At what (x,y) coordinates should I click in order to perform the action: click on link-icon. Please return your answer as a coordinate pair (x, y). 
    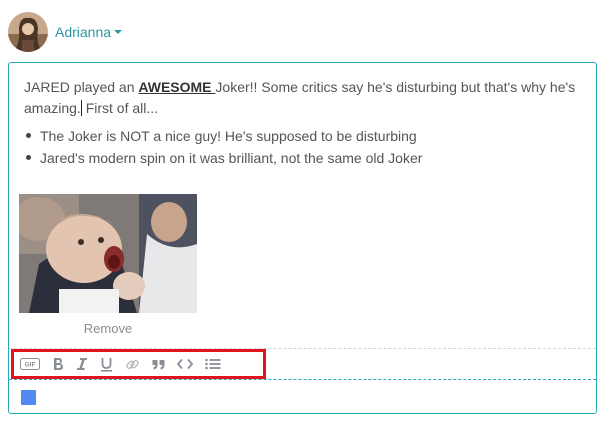
    Looking at the image, I should click on (132, 364).